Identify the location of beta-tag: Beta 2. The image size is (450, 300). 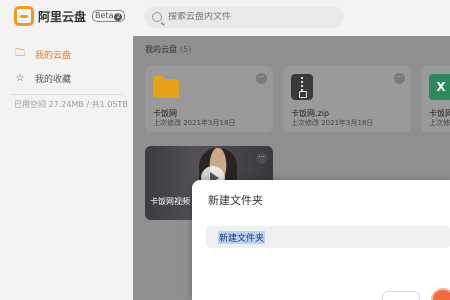
(109, 16).